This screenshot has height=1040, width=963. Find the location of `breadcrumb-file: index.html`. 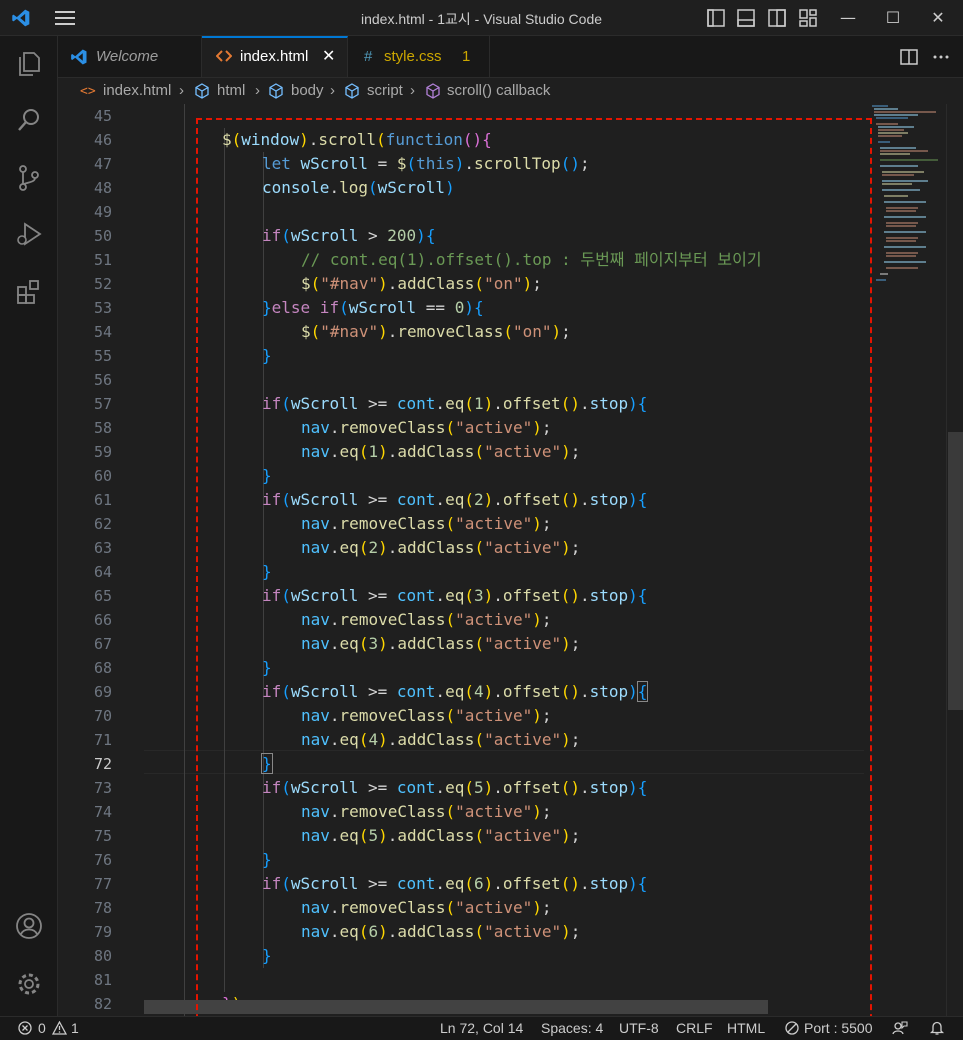

breadcrumb-file: index.html is located at coordinates (137, 90).